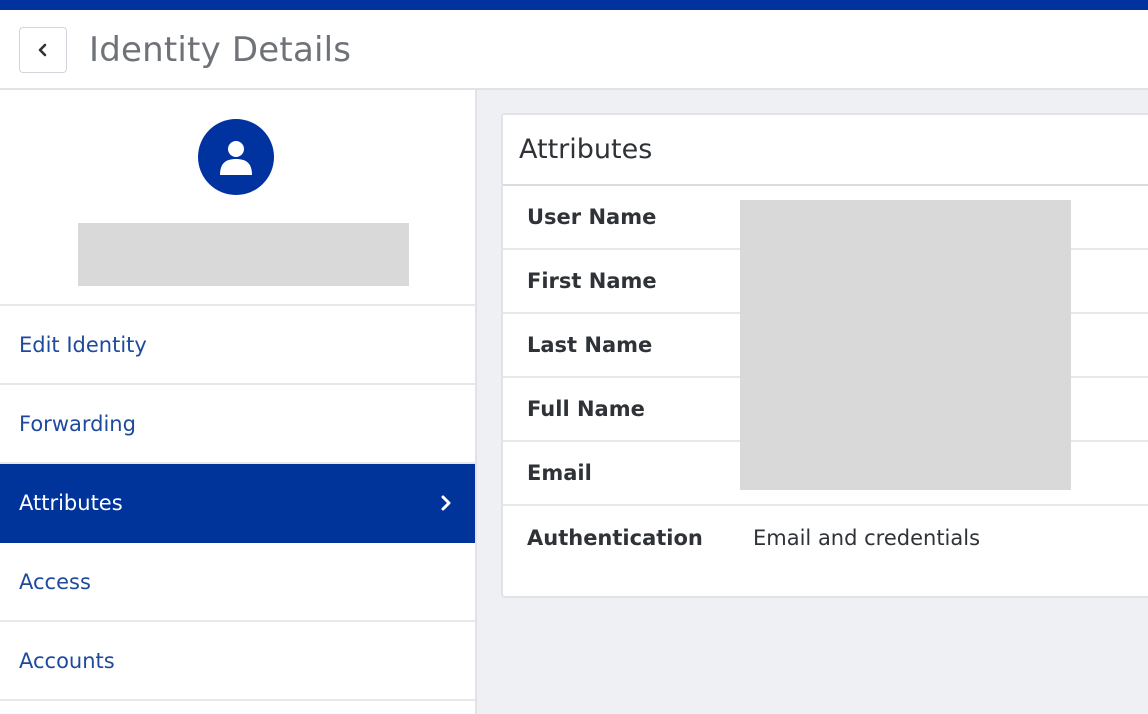 This screenshot has width=1148, height=714. What do you see at coordinates (237, 503) in the screenshot?
I see `sidebar-item-attributes: Attributes` at bounding box center [237, 503].